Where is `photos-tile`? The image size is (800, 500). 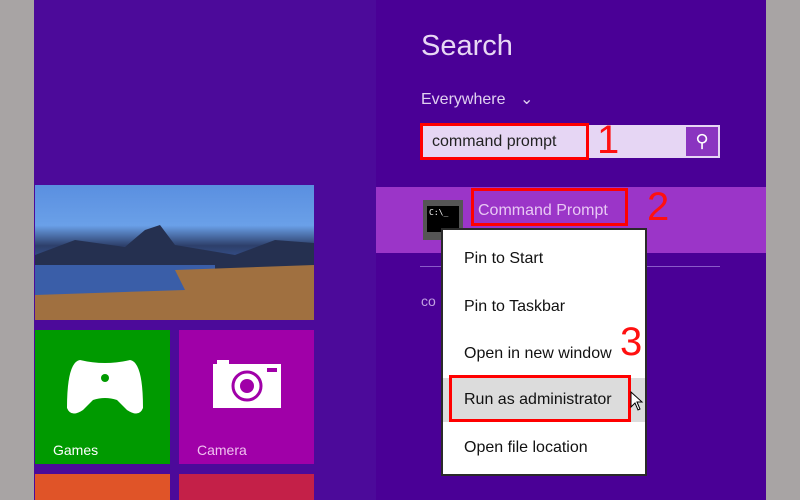 photos-tile is located at coordinates (174, 252).